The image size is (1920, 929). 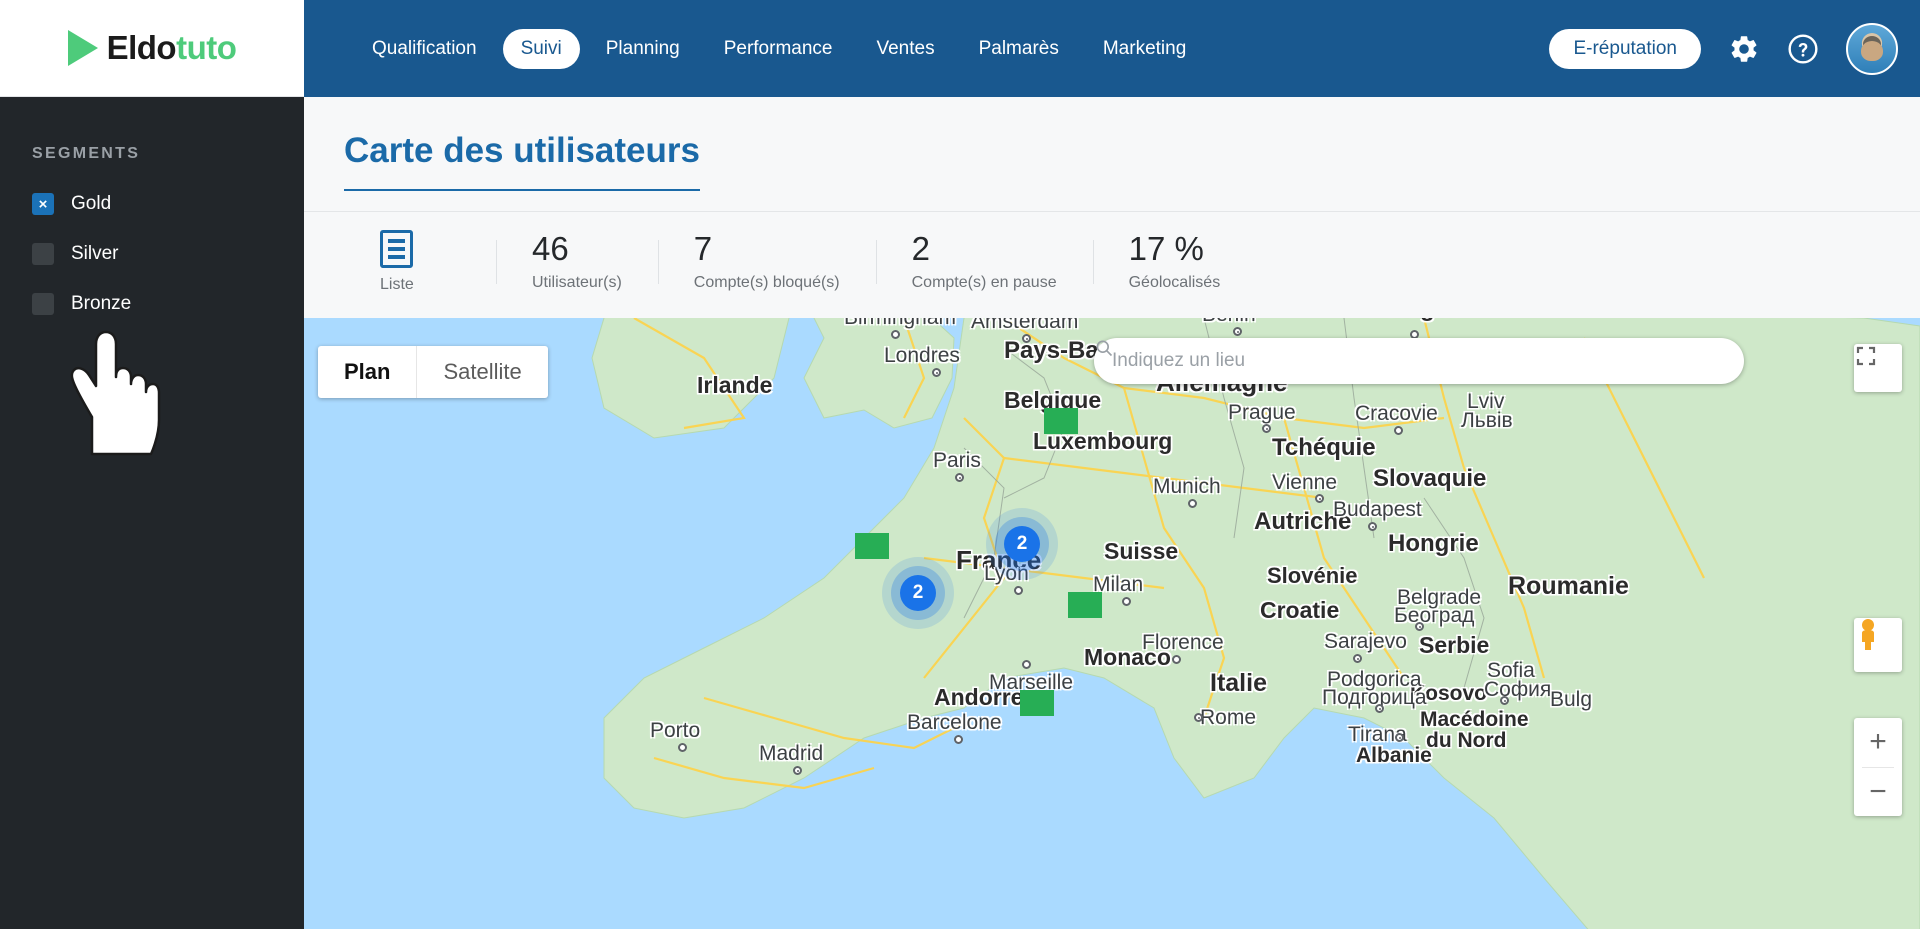 I want to click on brand-logo: Eldotuto, so click(x=152, y=48).